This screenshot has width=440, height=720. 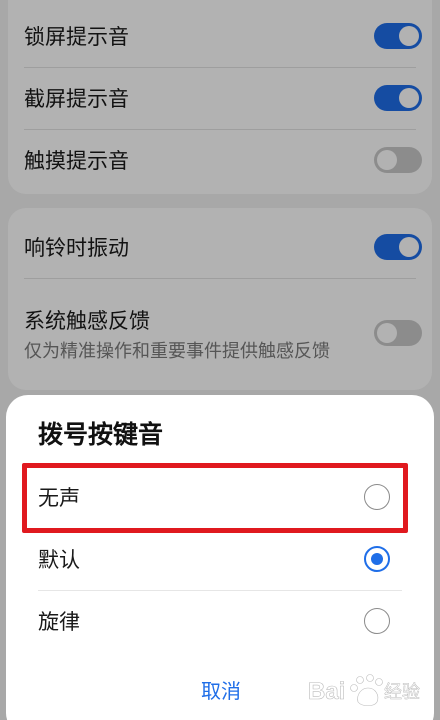 I want to click on baidu-watermark-logo: Bai 经验, so click(x=364, y=690).